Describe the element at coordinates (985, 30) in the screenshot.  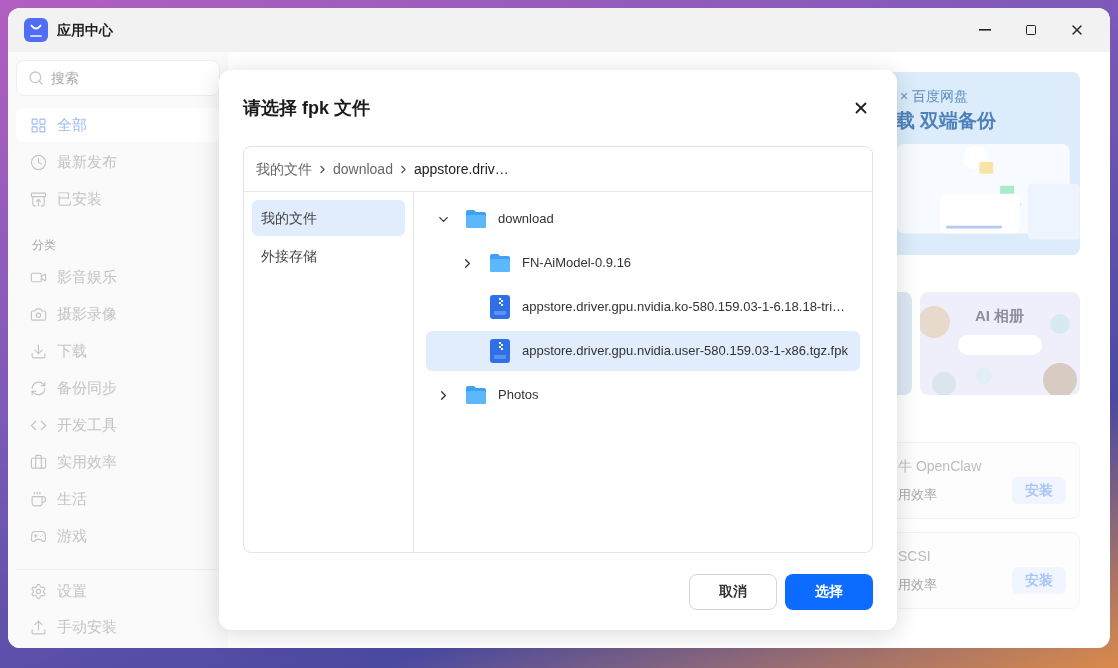
I see `minimize-icon` at that location.